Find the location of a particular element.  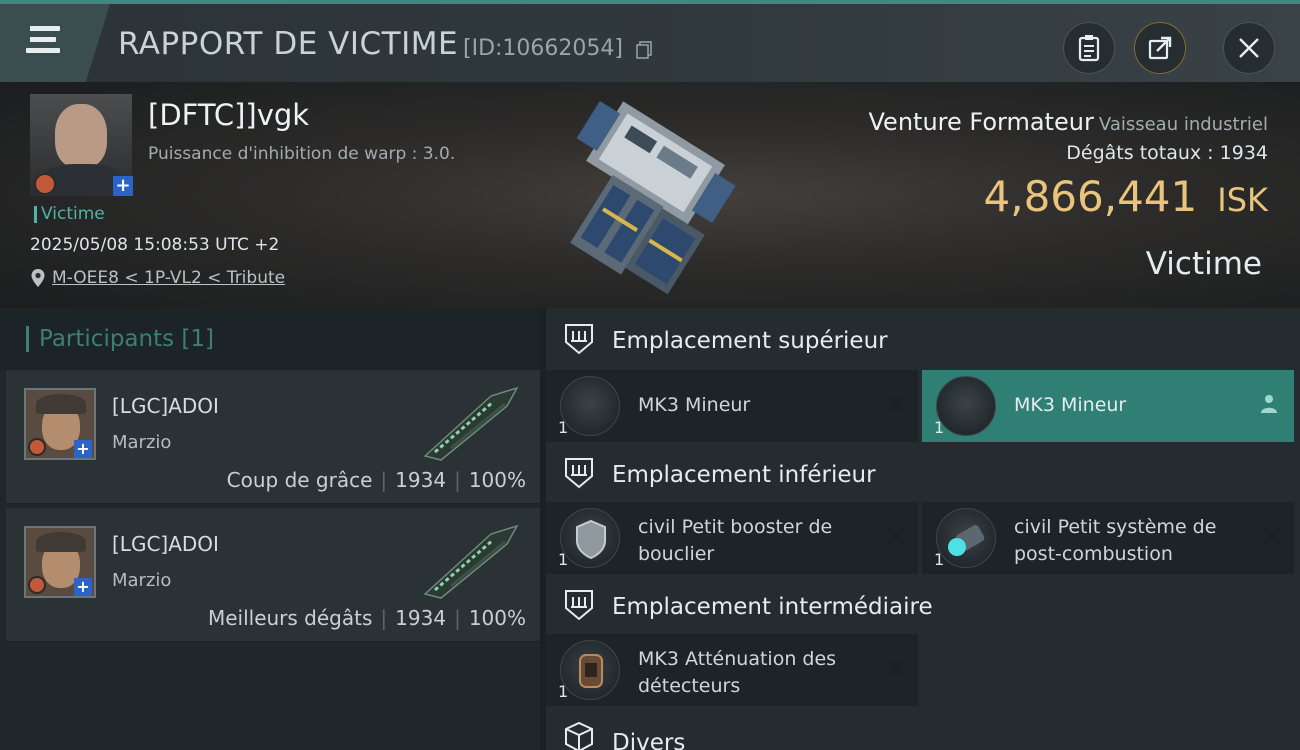

participants-label: Participants is located at coordinates (107, 339).